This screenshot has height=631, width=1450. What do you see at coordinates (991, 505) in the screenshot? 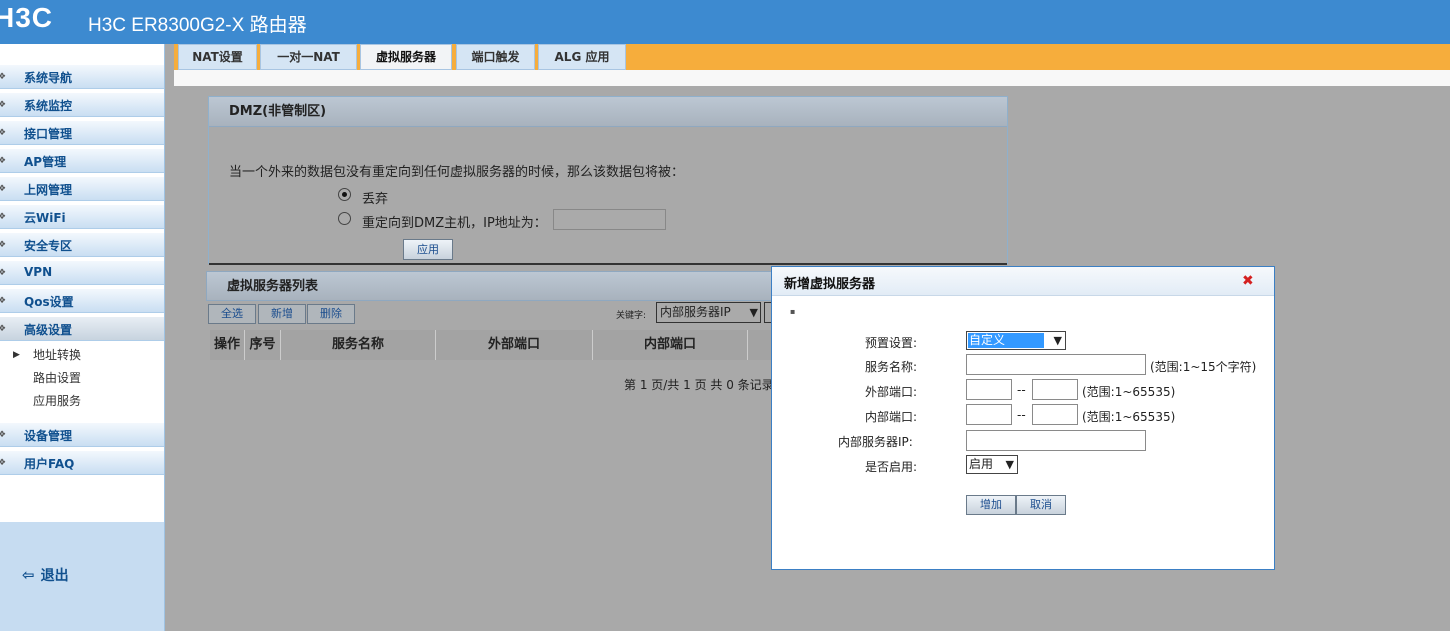
I see `add-confirm-button: 增加` at bounding box center [991, 505].